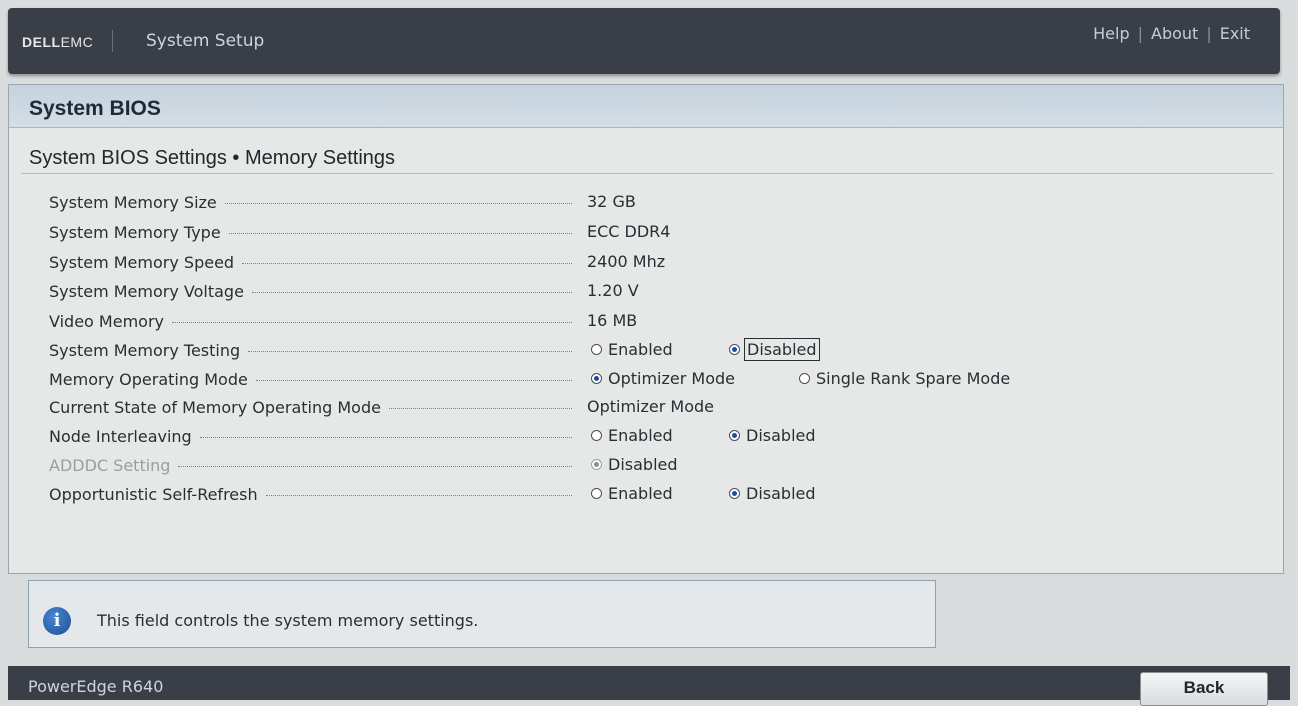 The image size is (1298, 706). I want to click on breadcrumb-divider, so click(647, 173).